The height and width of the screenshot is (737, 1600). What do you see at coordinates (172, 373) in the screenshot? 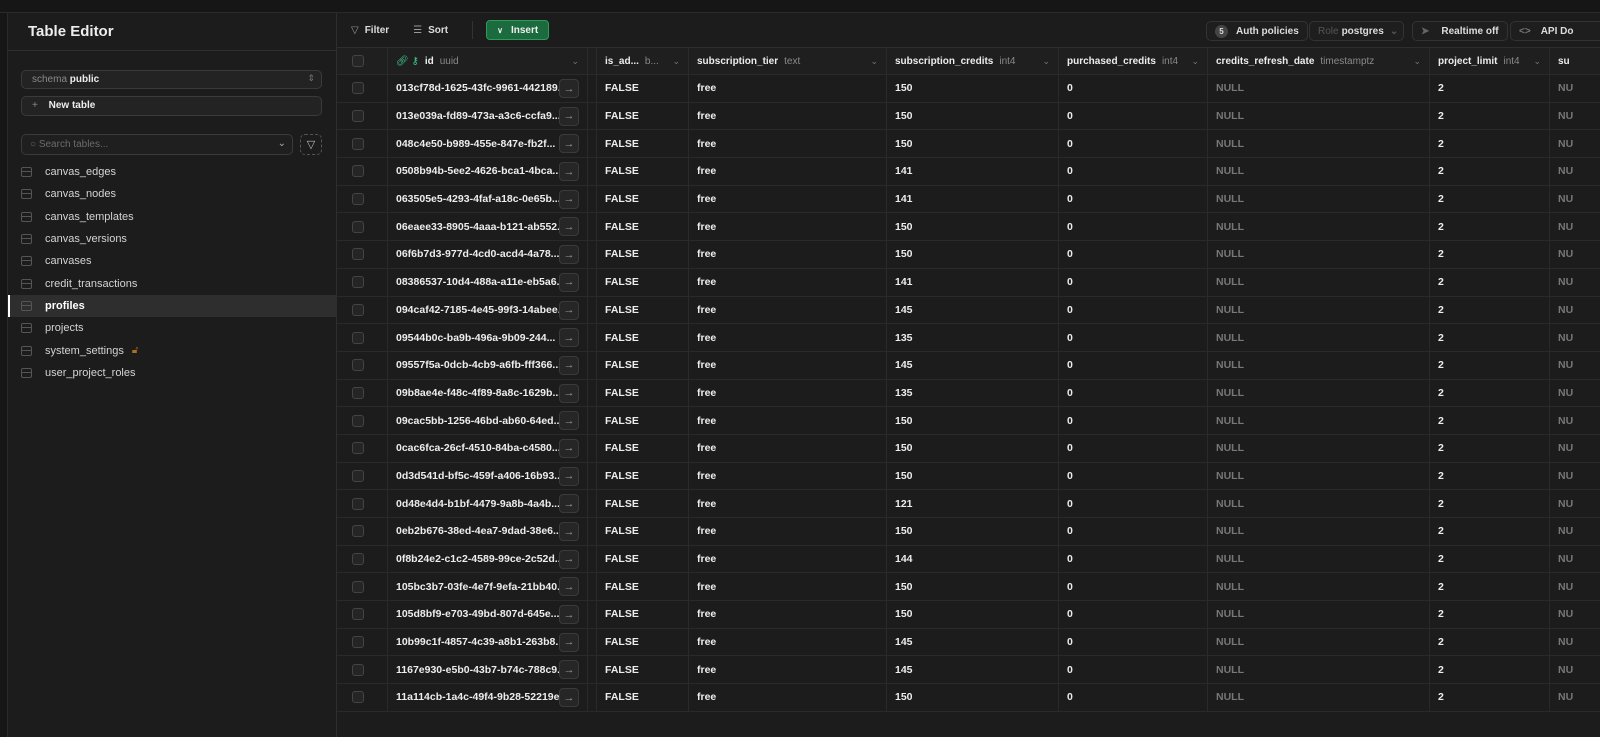
I see `sidebar-table-user_project_roles: user_project_roles` at bounding box center [172, 373].